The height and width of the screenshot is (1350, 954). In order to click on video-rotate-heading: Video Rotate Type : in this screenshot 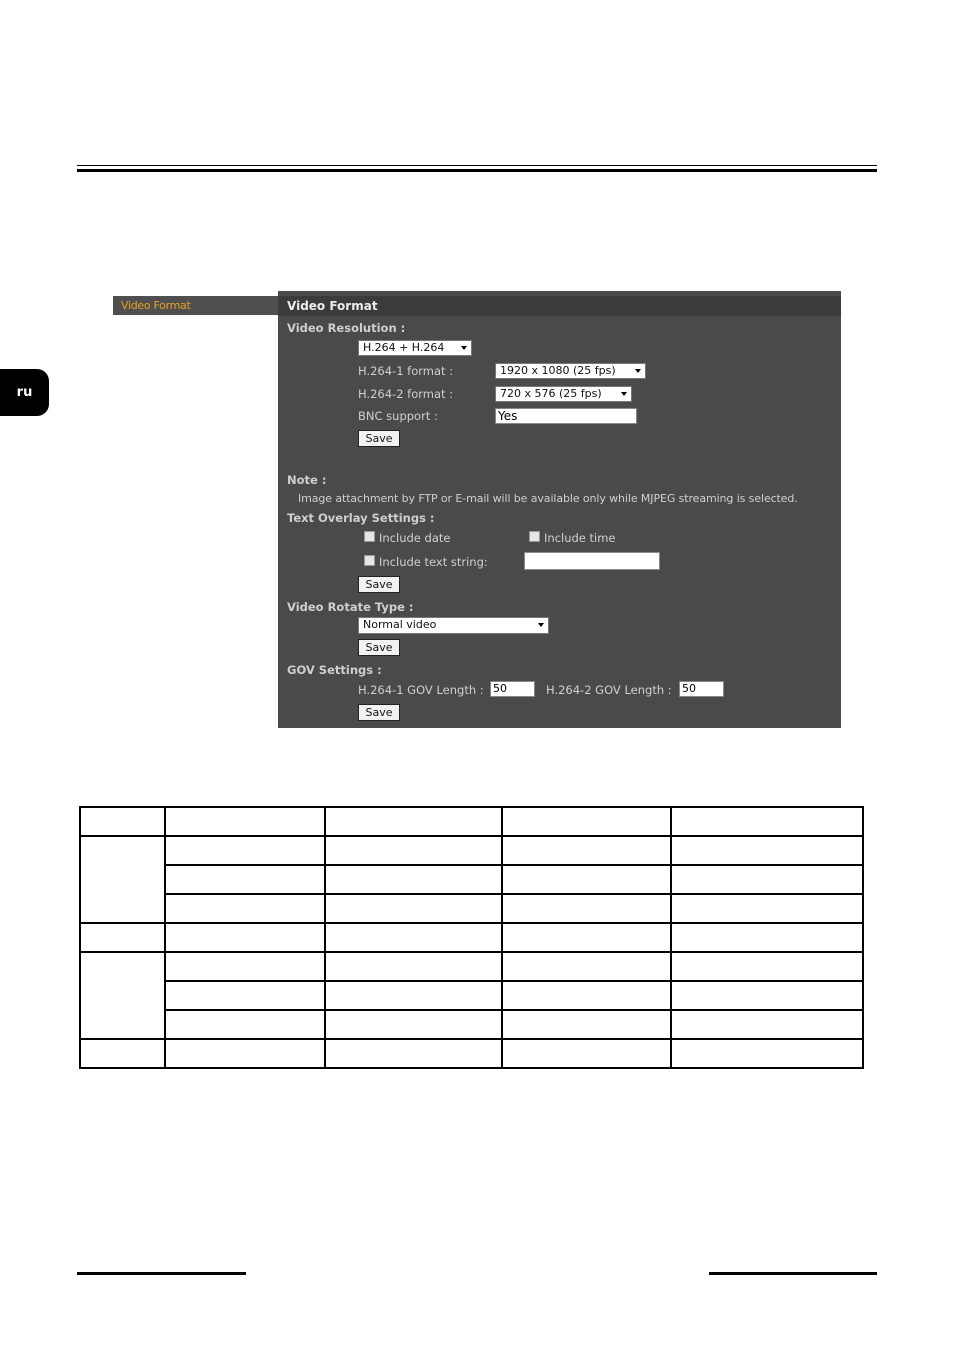, I will do `click(350, 607)`.